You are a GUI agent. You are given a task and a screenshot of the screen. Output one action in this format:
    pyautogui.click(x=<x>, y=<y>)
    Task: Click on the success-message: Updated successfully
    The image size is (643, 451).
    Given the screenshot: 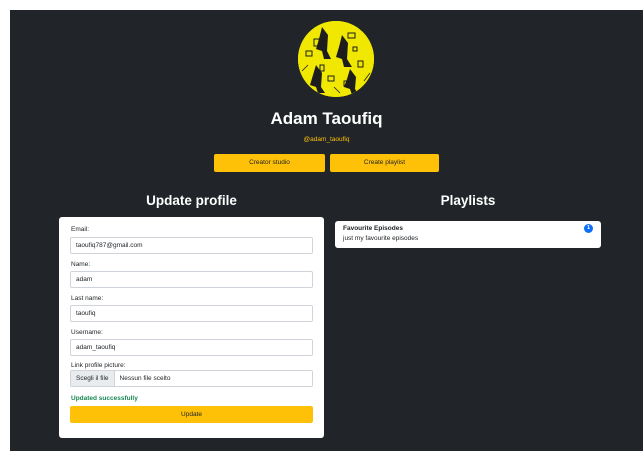 What is the action you would take?
    pyautogui.click(x=104, y=398)
    